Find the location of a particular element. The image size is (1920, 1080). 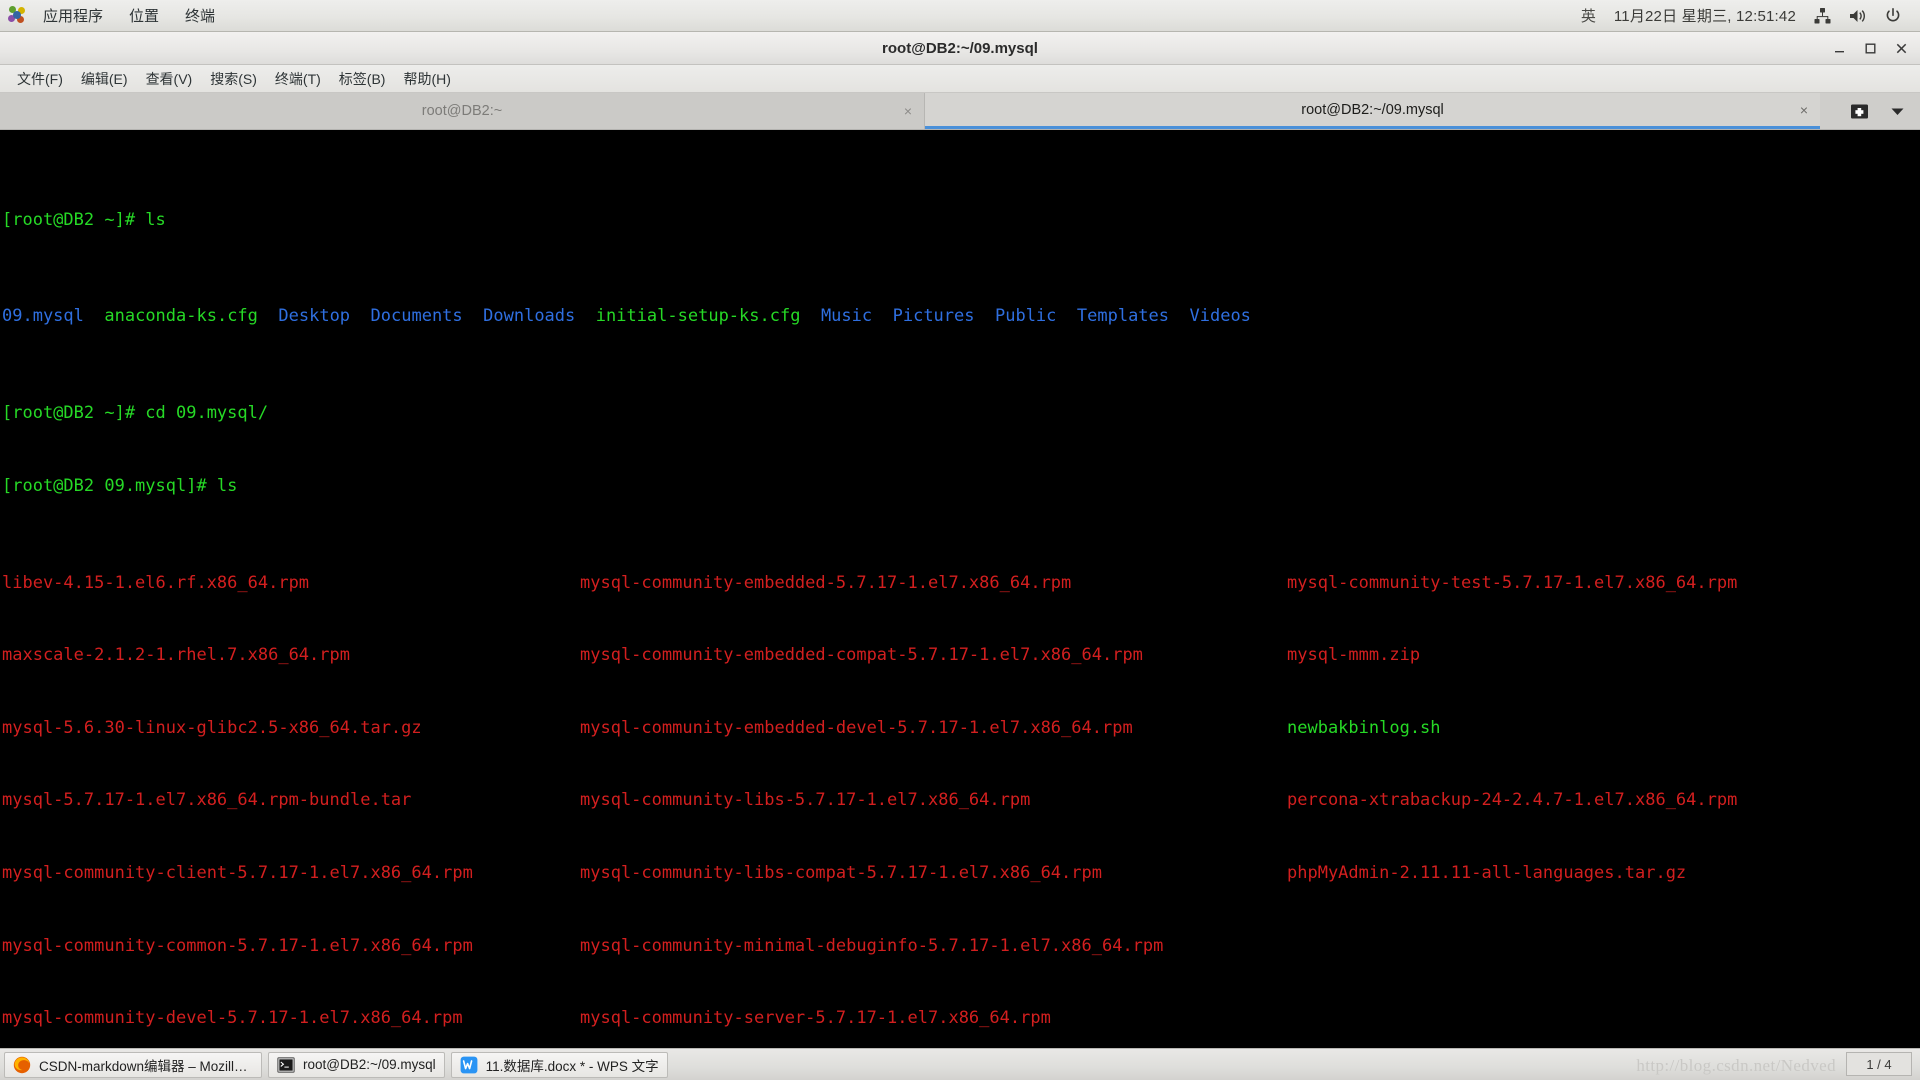

ls-item-initial-setup-ks: initial-setup-ks.cfg is located at coordinates (698, 316).